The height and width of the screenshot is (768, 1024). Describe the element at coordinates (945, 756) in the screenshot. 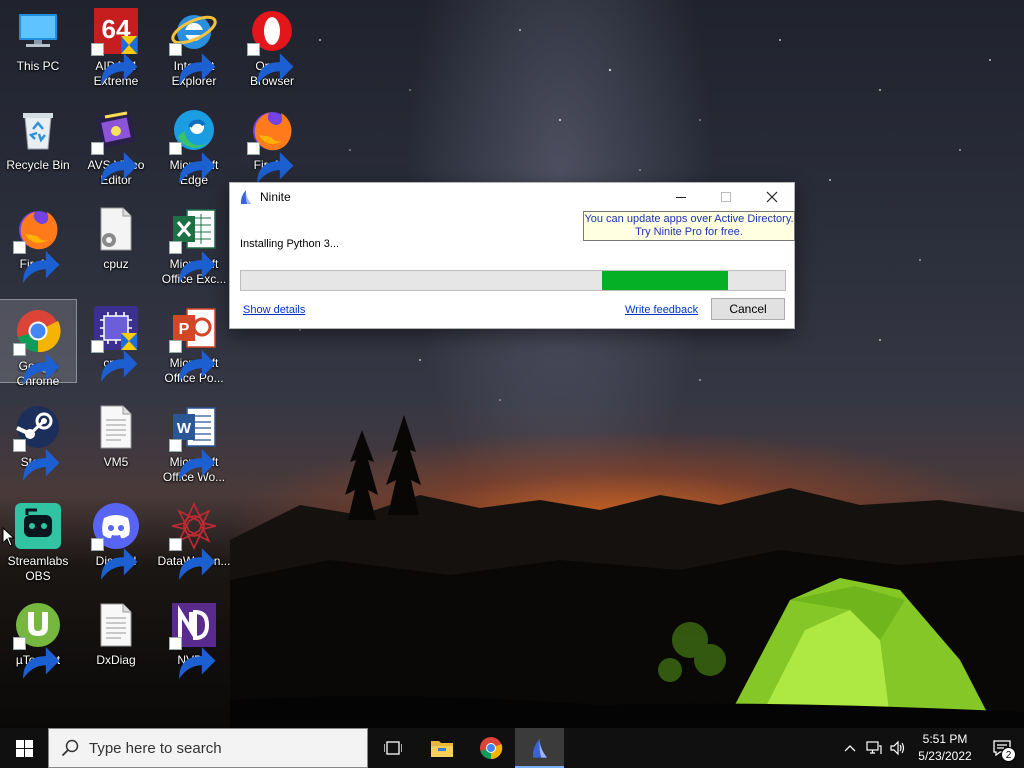

I see `clock-date: 5/23/2022` at that location.